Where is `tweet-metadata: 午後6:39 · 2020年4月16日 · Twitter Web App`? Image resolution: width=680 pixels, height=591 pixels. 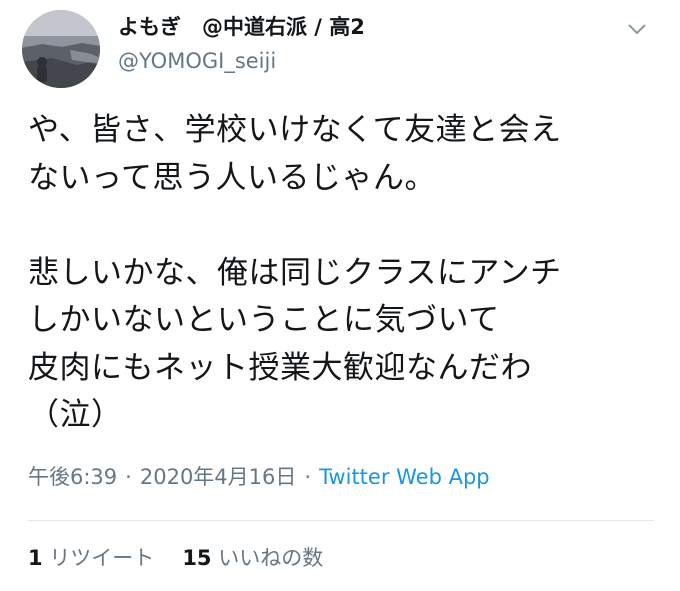
tweet-metadata: 午後6:39 · 2020年4月16日 · Twitter Web App is located at coordinates (259, 477).